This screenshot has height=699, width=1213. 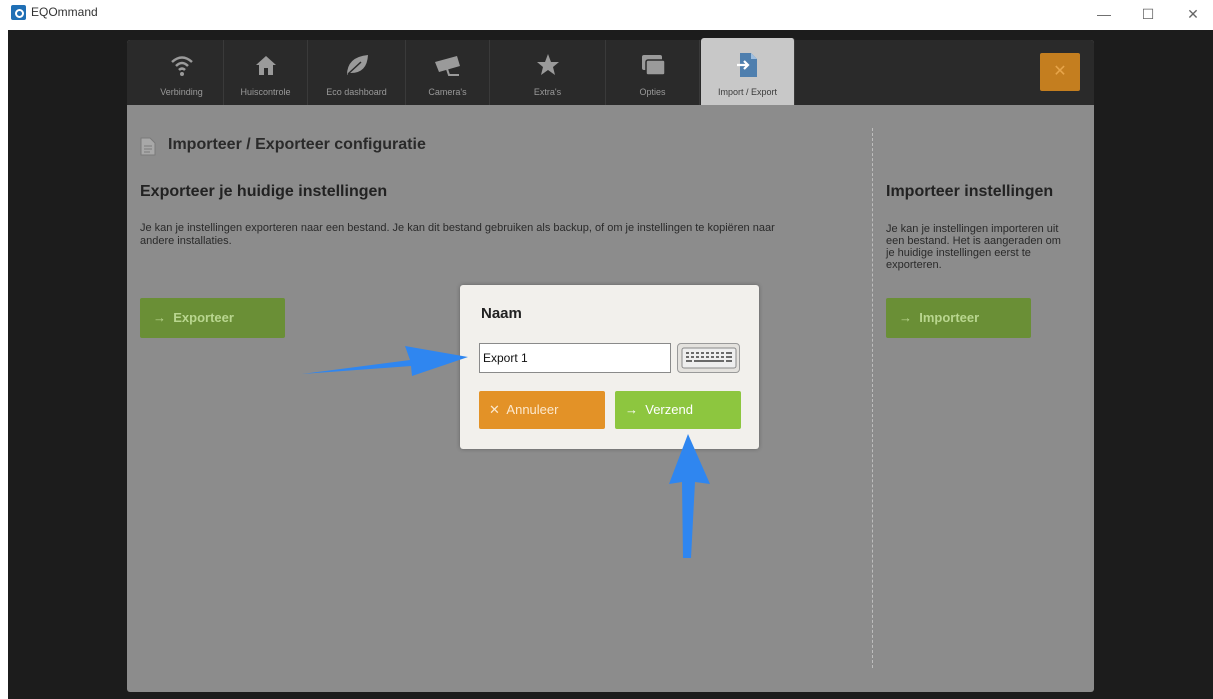 I want to click on home-icon, so click(x=265, y=65).